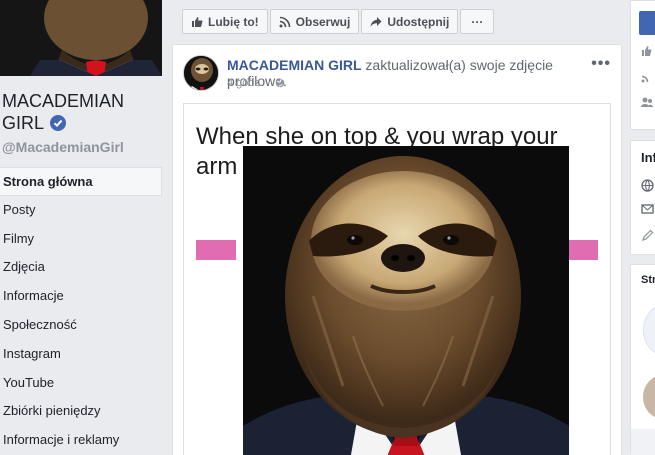 The image size is (655, 455). What do you see at coordinates (294, 65) in the screenshot?
I see `post-author-link: MACADEMIAN GIRL` at bounding box center [294, 65].